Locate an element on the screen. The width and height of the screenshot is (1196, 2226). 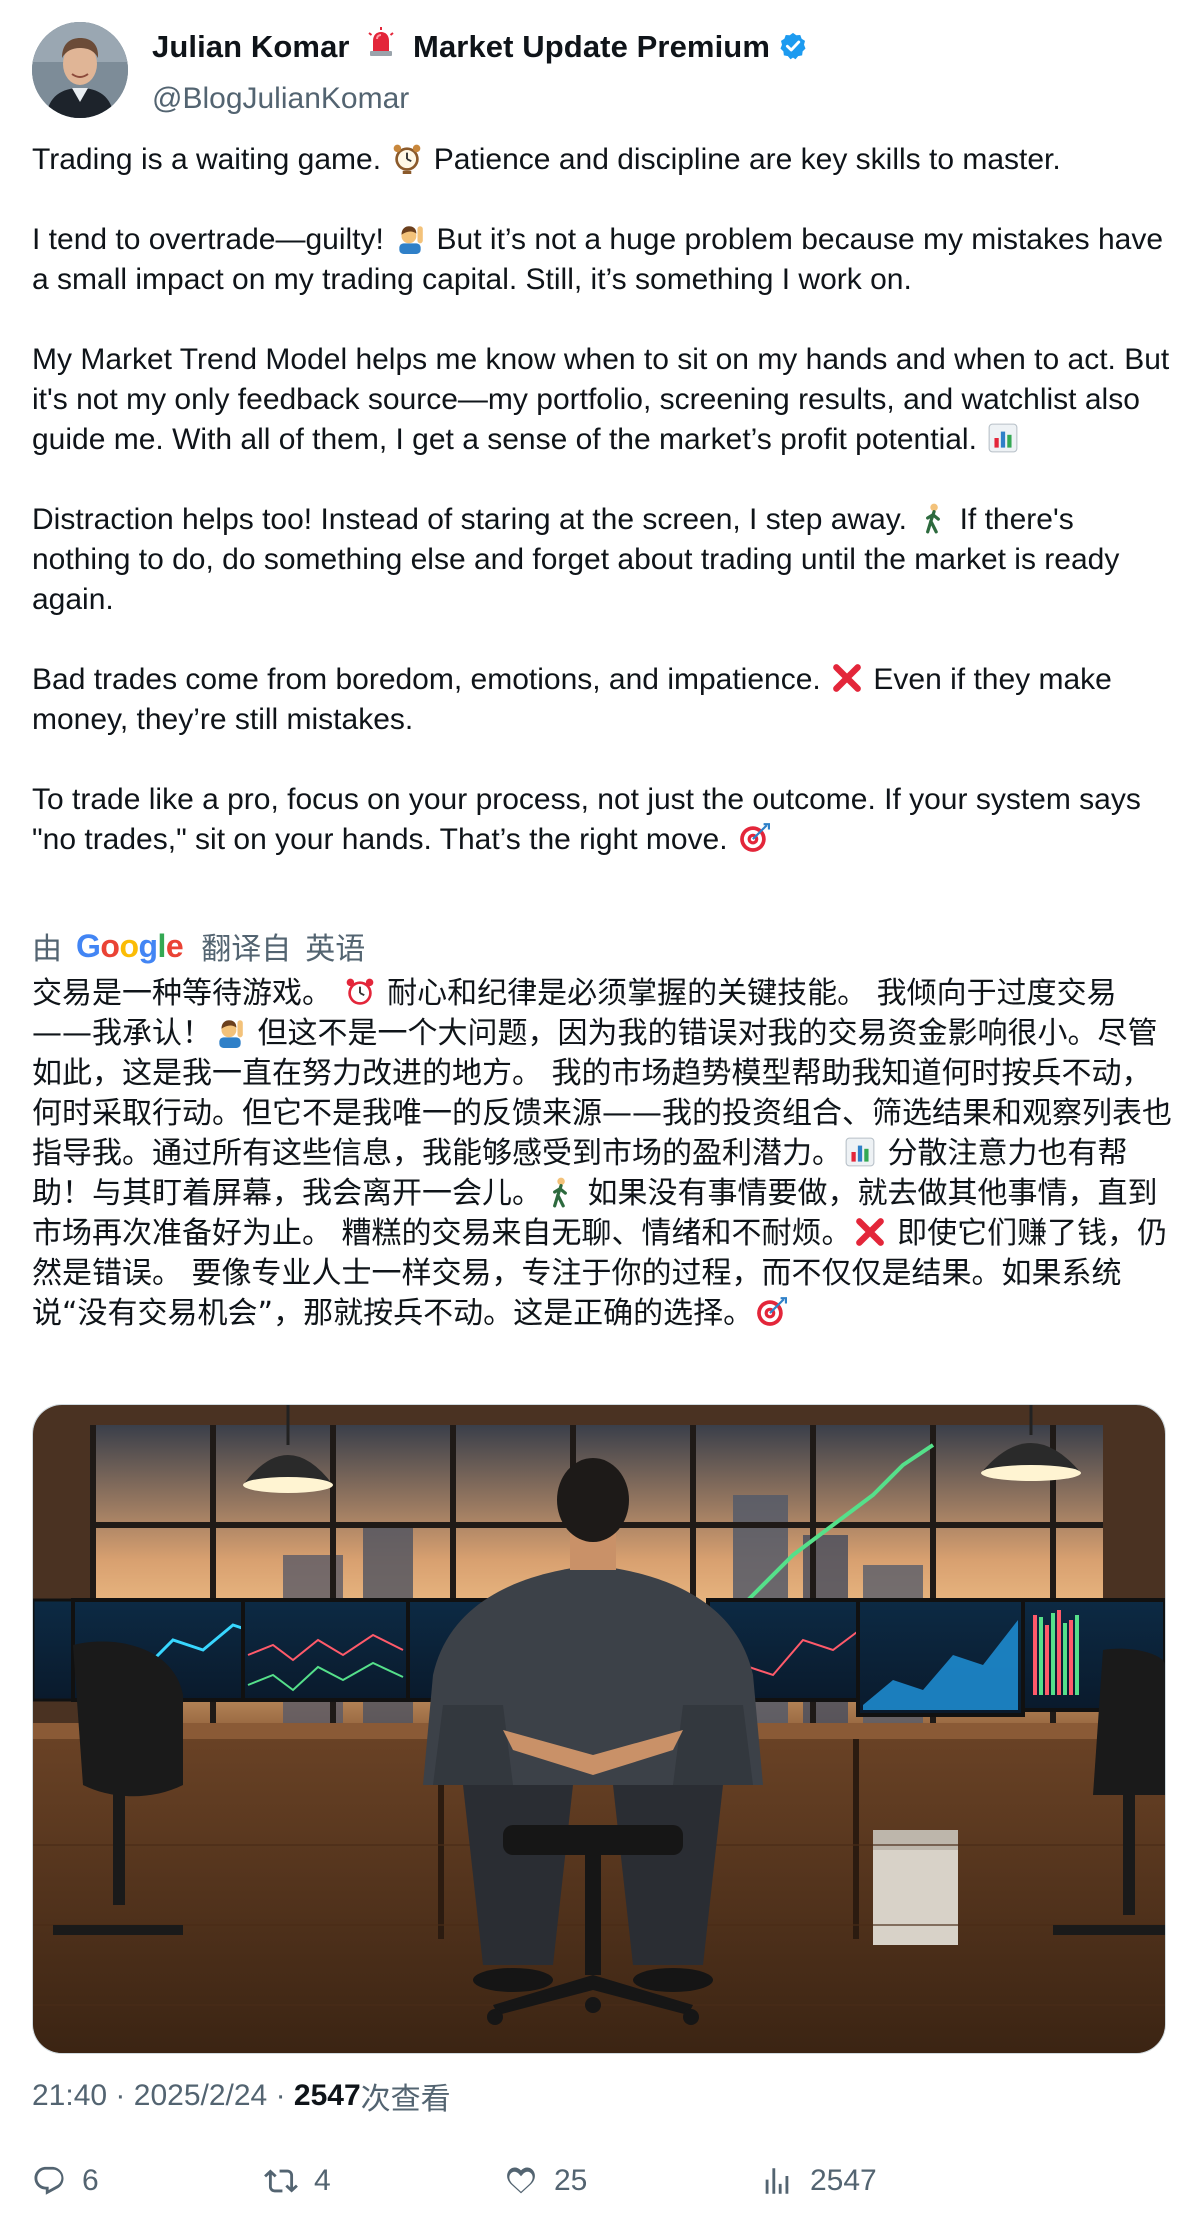
translation-label: 翻译自 is located at coordinates (246, 949).